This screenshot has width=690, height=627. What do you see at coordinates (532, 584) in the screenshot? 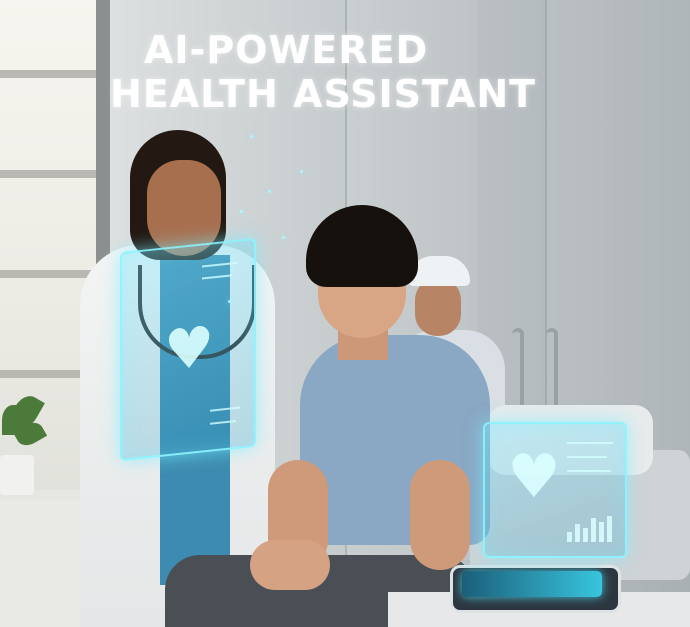
I see `health-device-screen` at bounding box center [532, 584].